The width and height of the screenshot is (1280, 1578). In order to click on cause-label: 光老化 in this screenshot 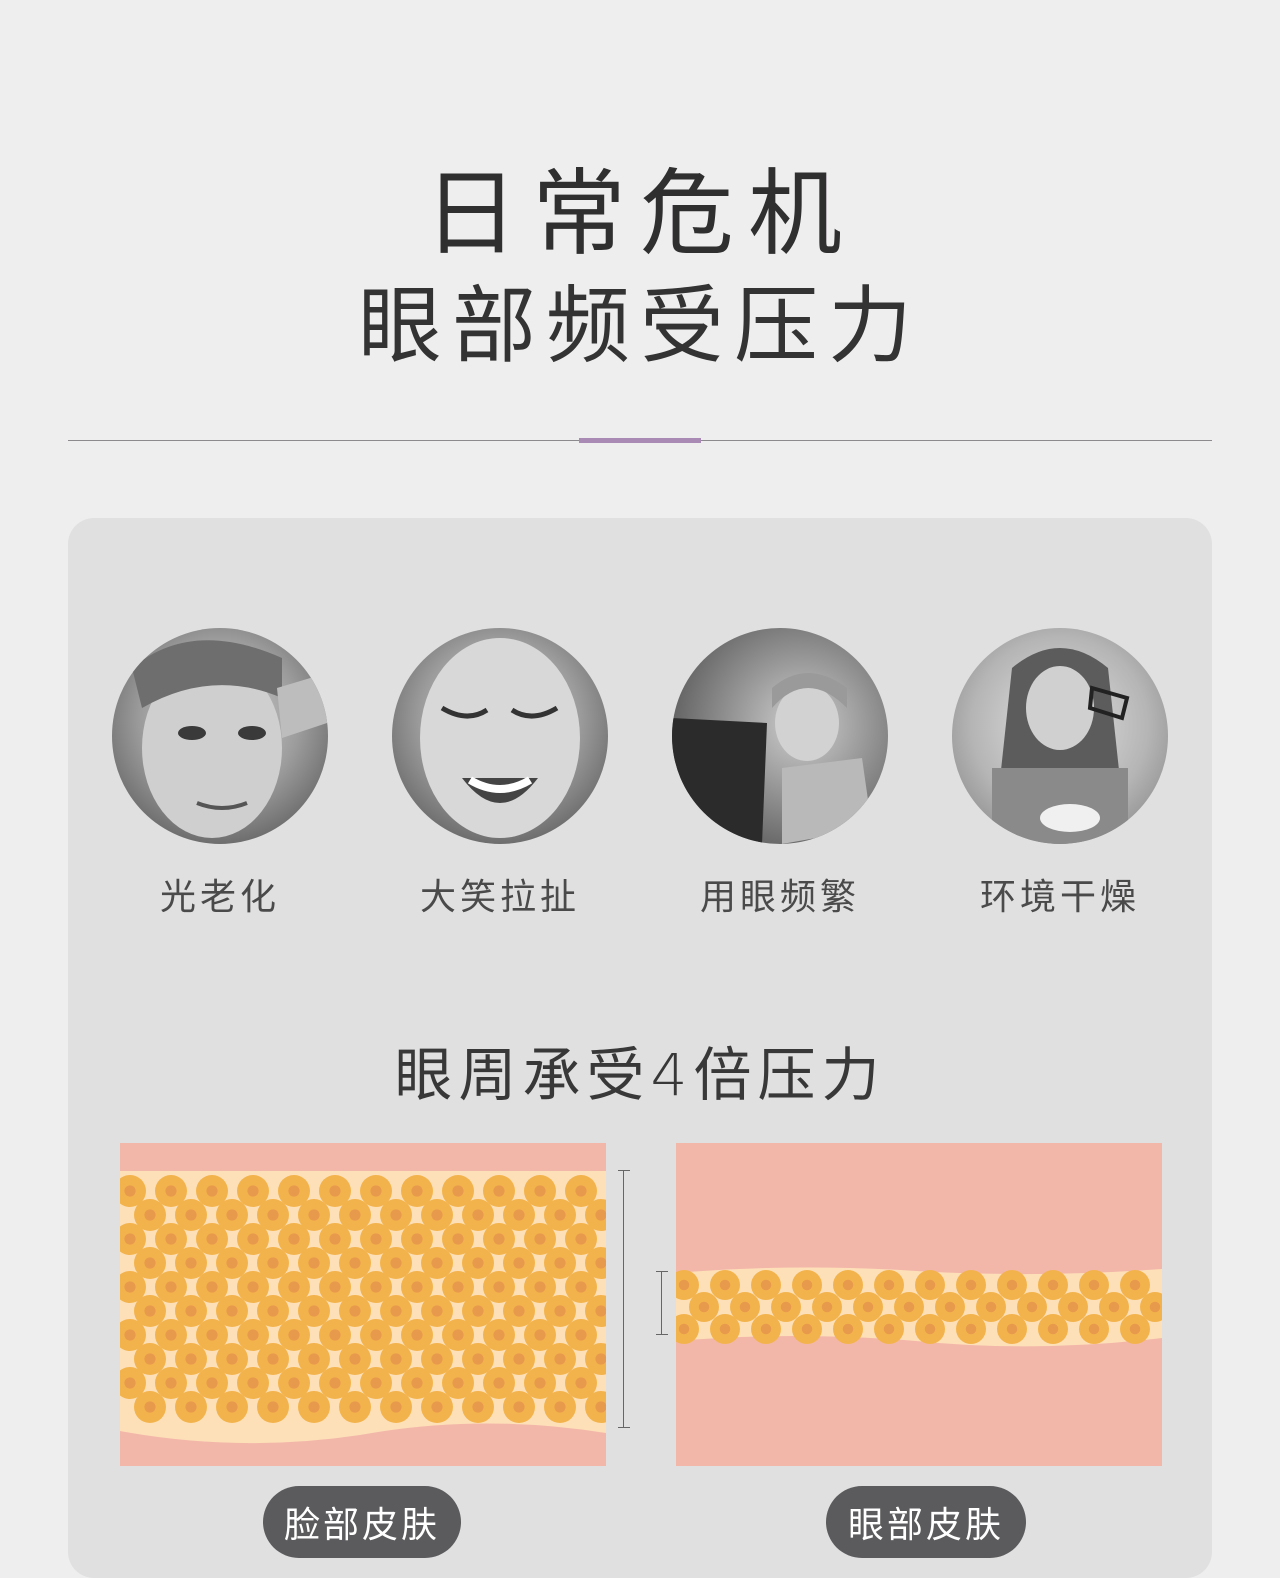, I will do `click(219, 897)`.